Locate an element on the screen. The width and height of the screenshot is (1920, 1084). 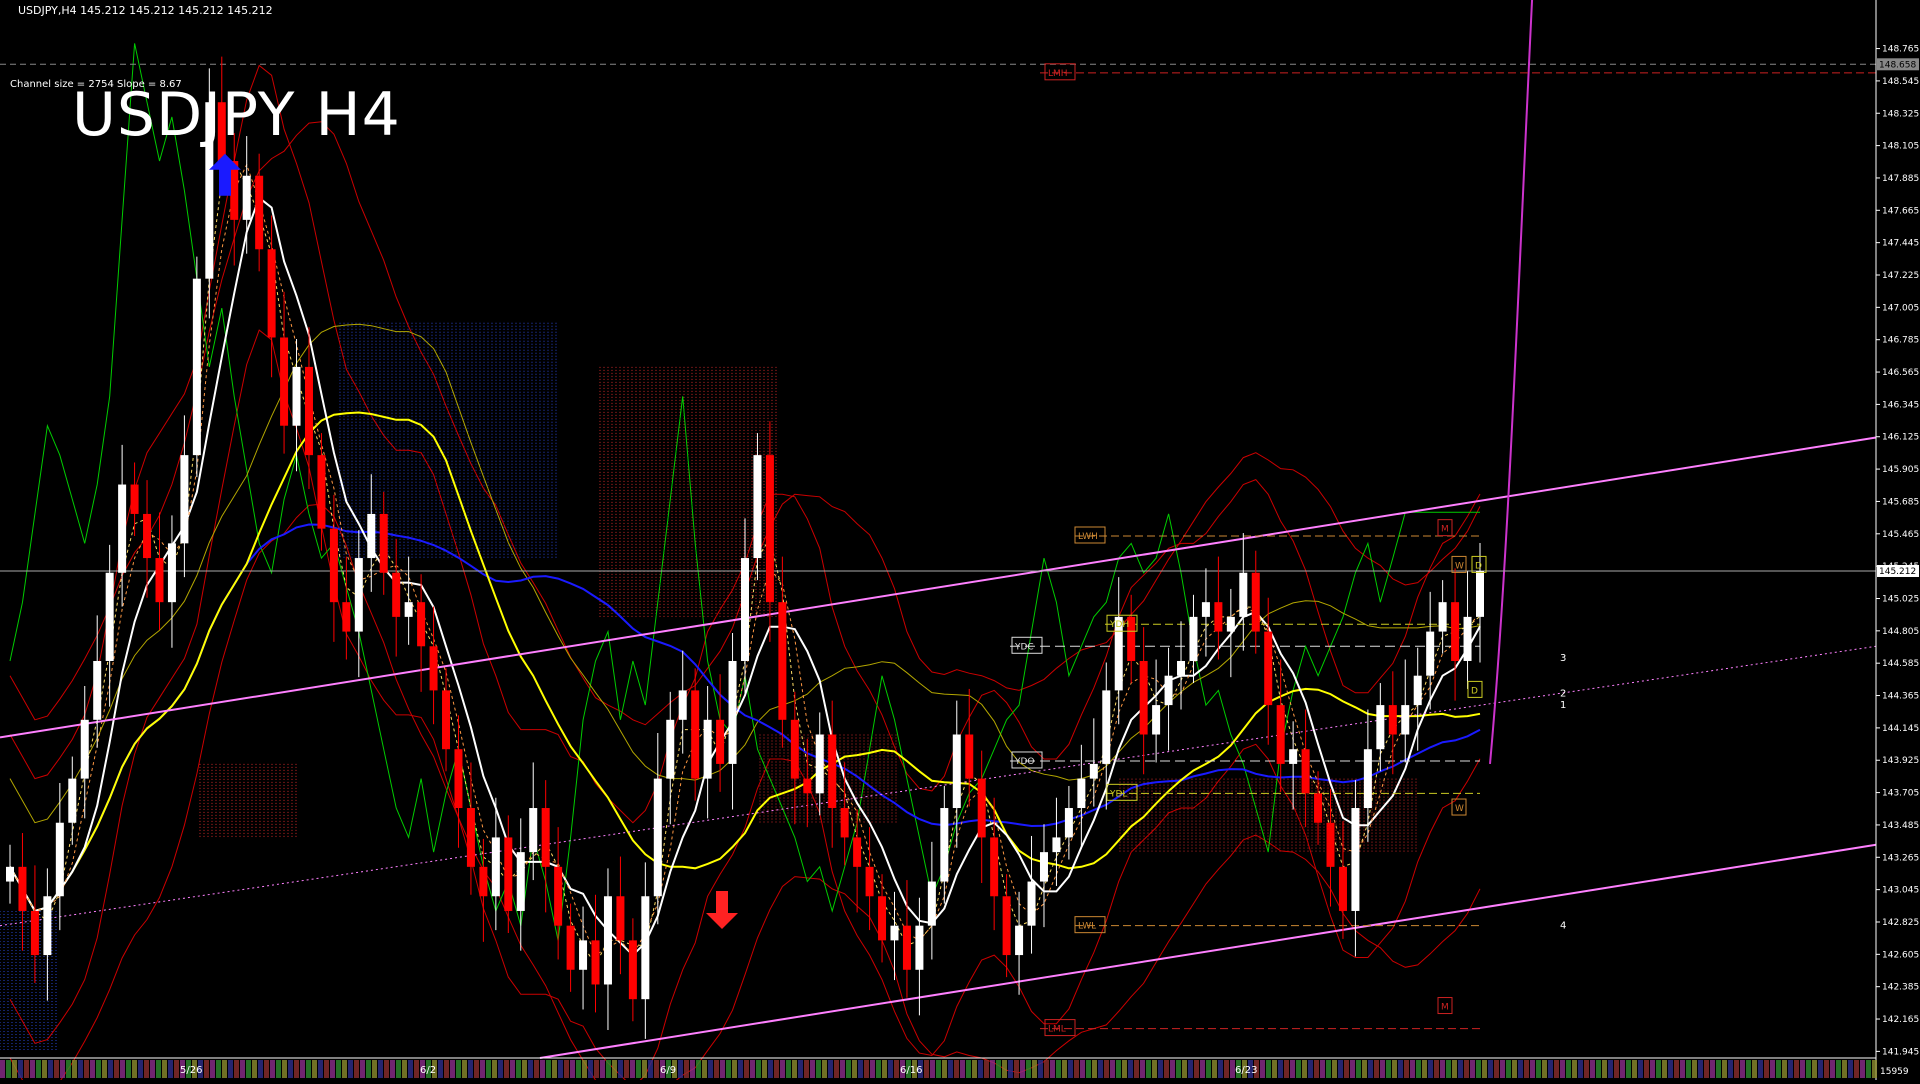
wave-label: 2 is located at coordinates (1563, 693).